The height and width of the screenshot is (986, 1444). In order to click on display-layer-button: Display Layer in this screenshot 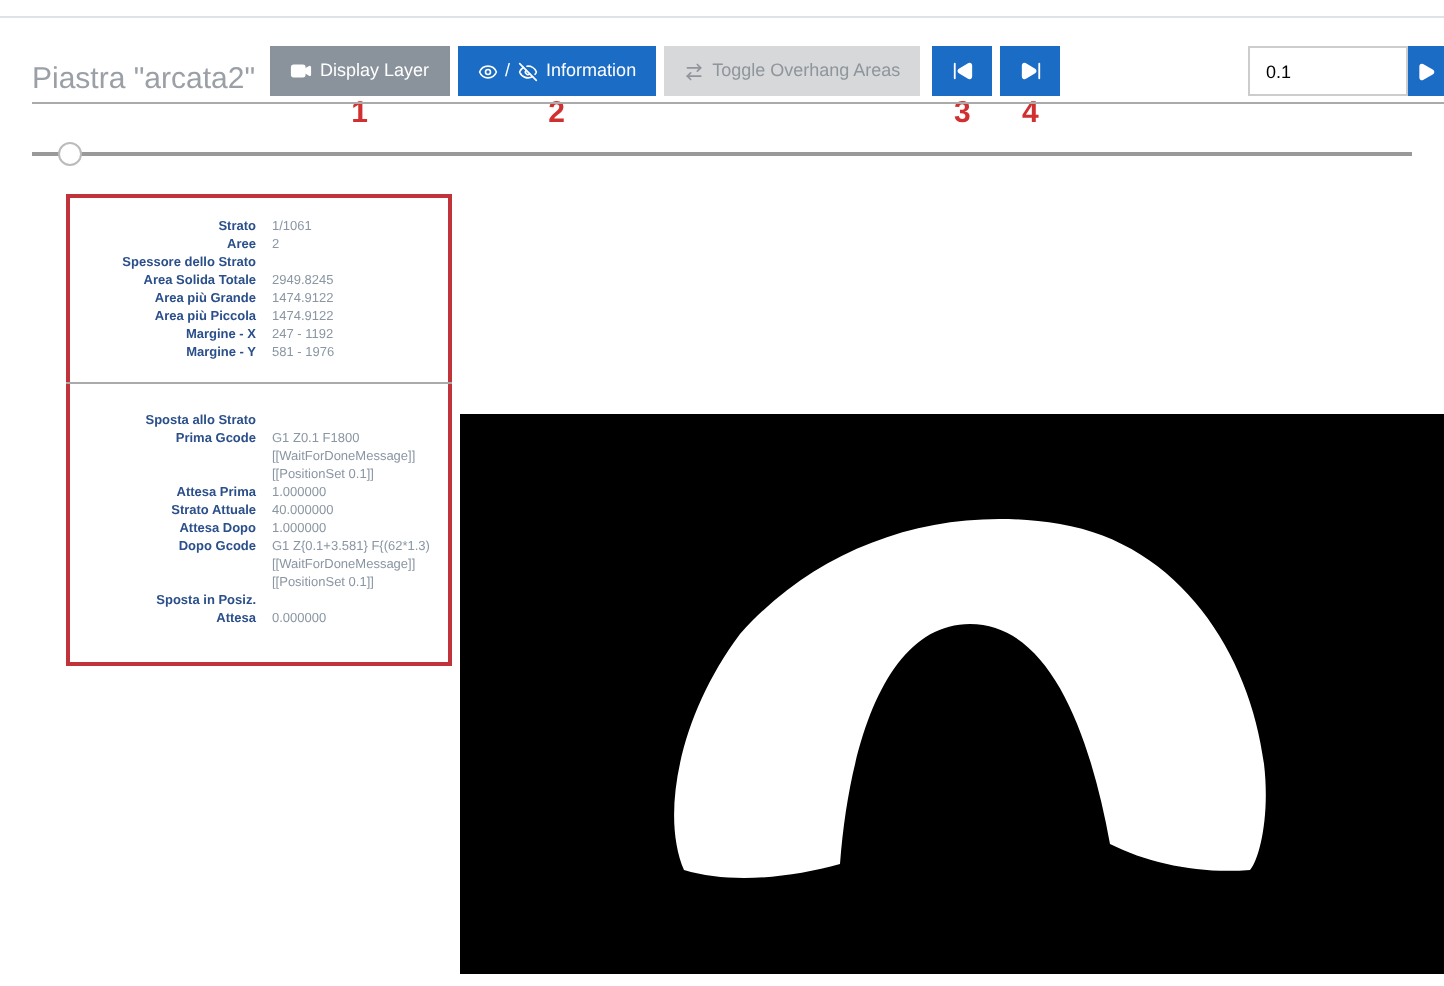, I will do `click(360, 71)`.